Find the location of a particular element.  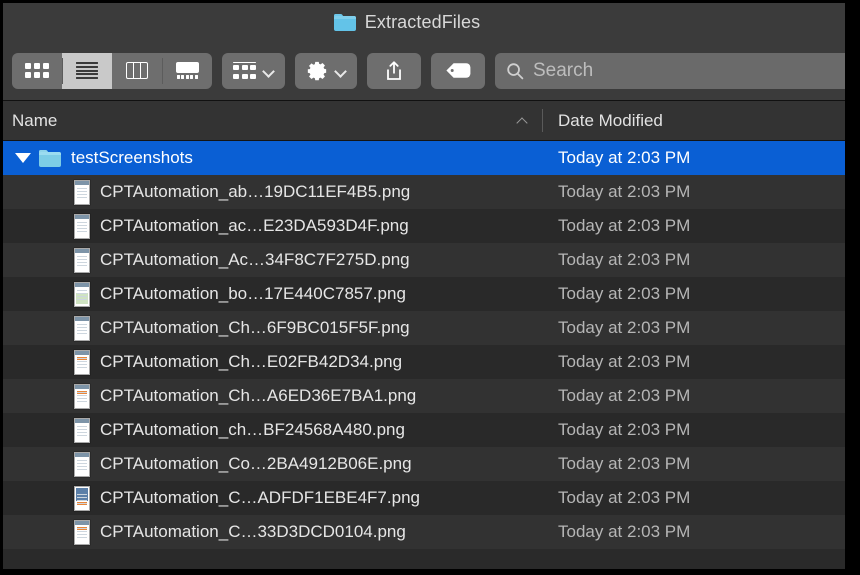

icon-view-button is located at coordinates (37, 71).